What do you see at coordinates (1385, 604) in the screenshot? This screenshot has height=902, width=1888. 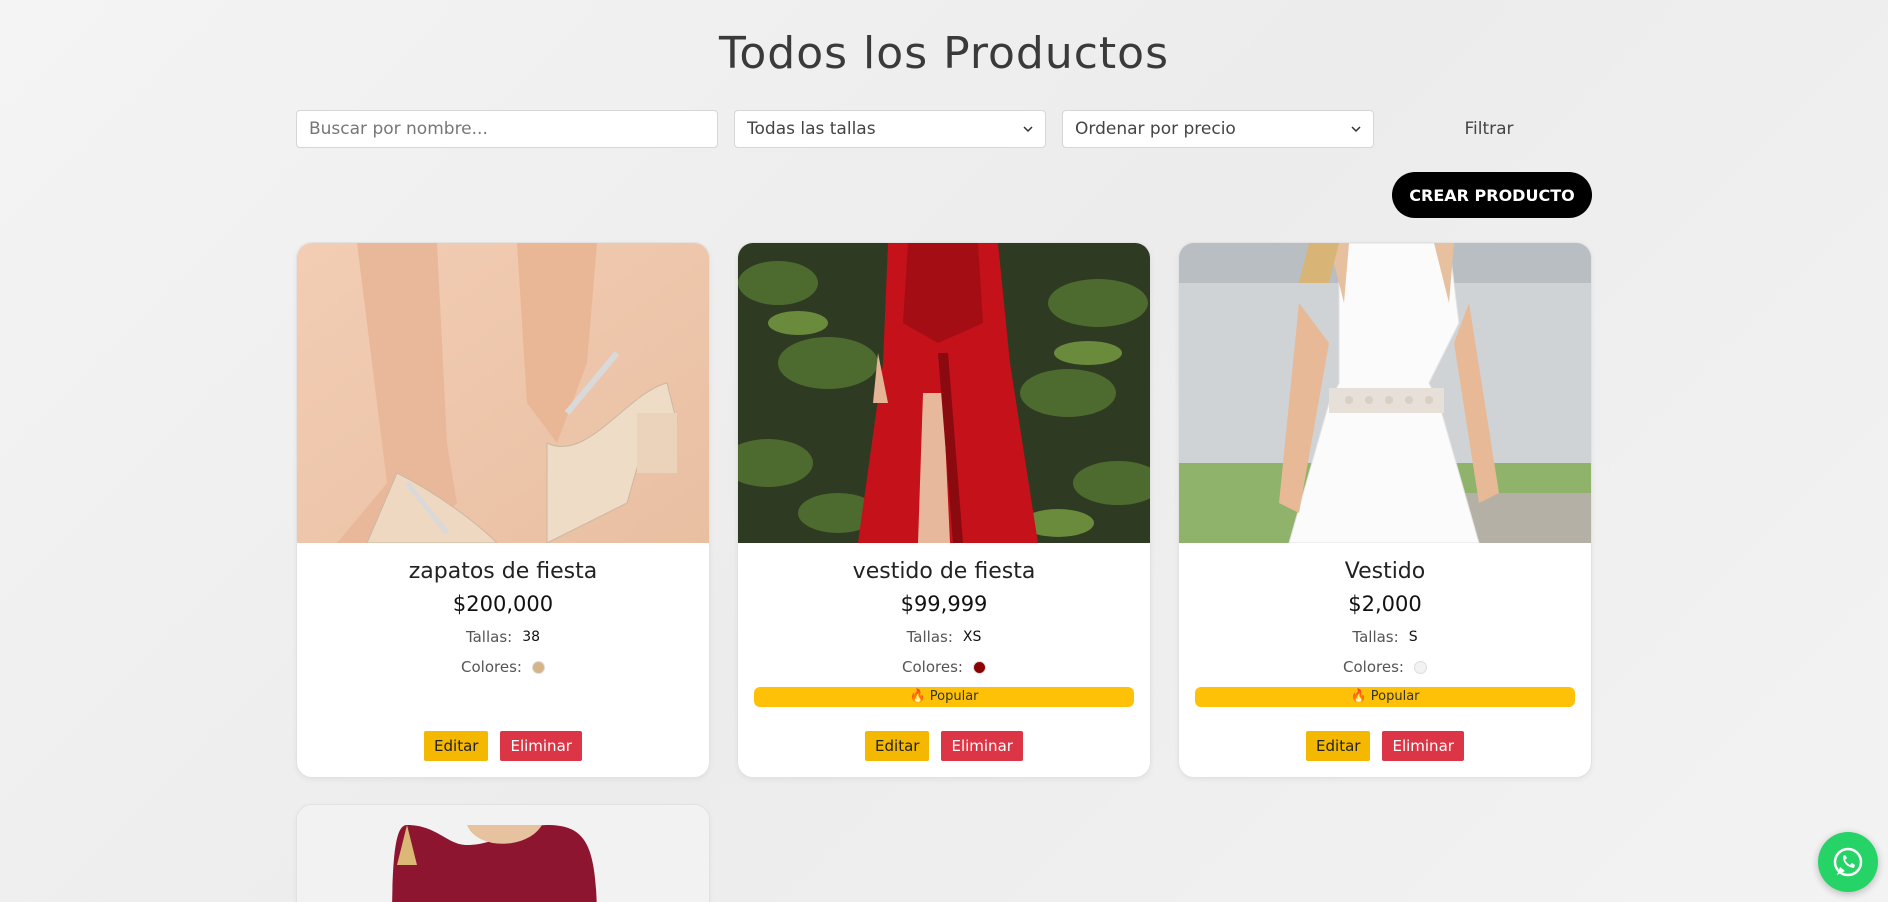 I see `product-price: $2,000` at bounding box center [1385, 604].